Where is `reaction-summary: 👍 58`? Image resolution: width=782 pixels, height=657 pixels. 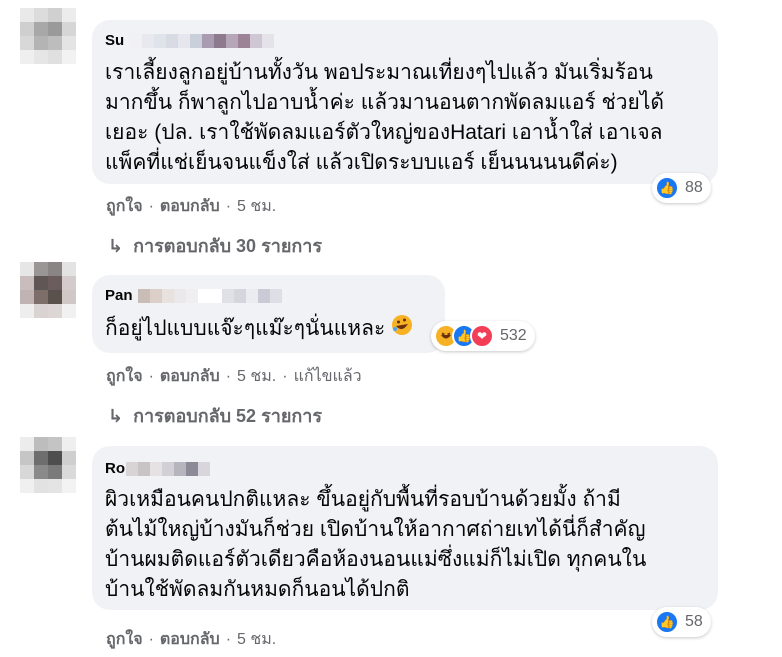
reaction-summary: 👍 58 is located at coordinates (681, 622).